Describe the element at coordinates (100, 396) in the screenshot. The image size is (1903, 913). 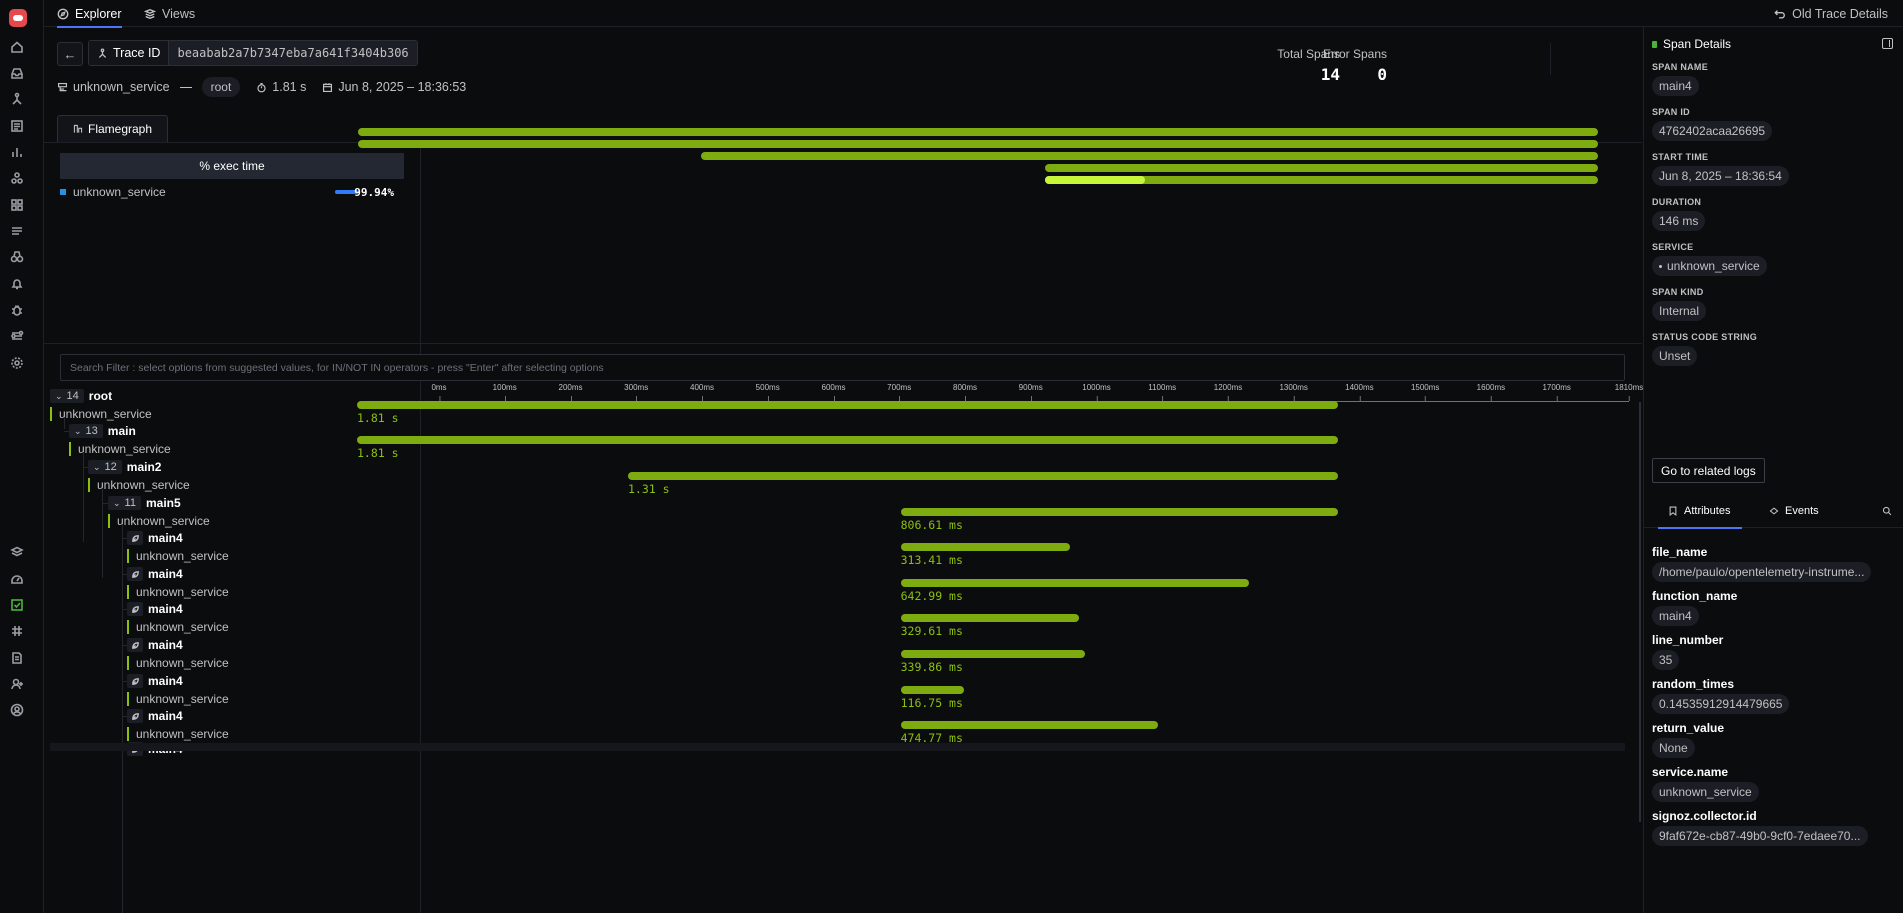
I see `span-name: root` at that location.